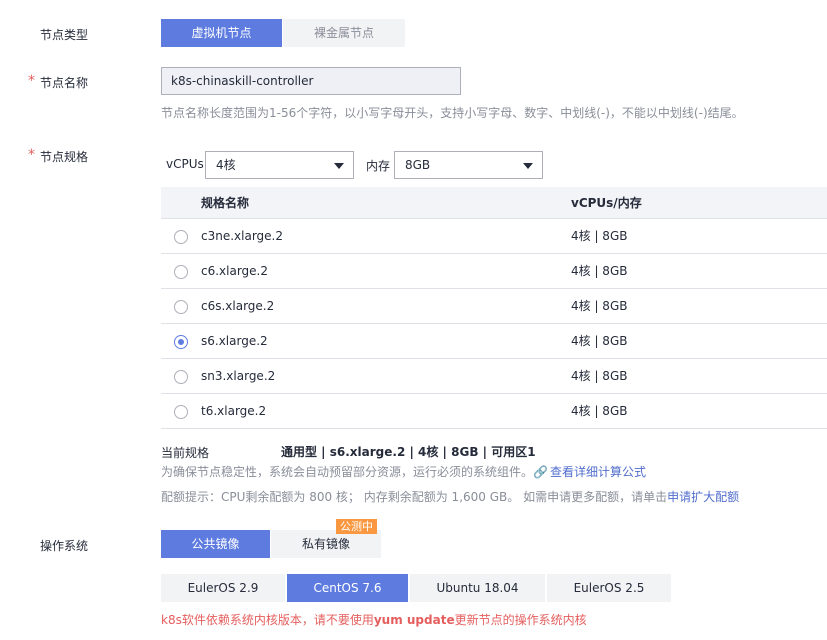  What do you see at coordinates (609, 588) in the screenshot?
I see `os-option-euleros-25: EulerOS 2.5` at bounding box center [609, 588].